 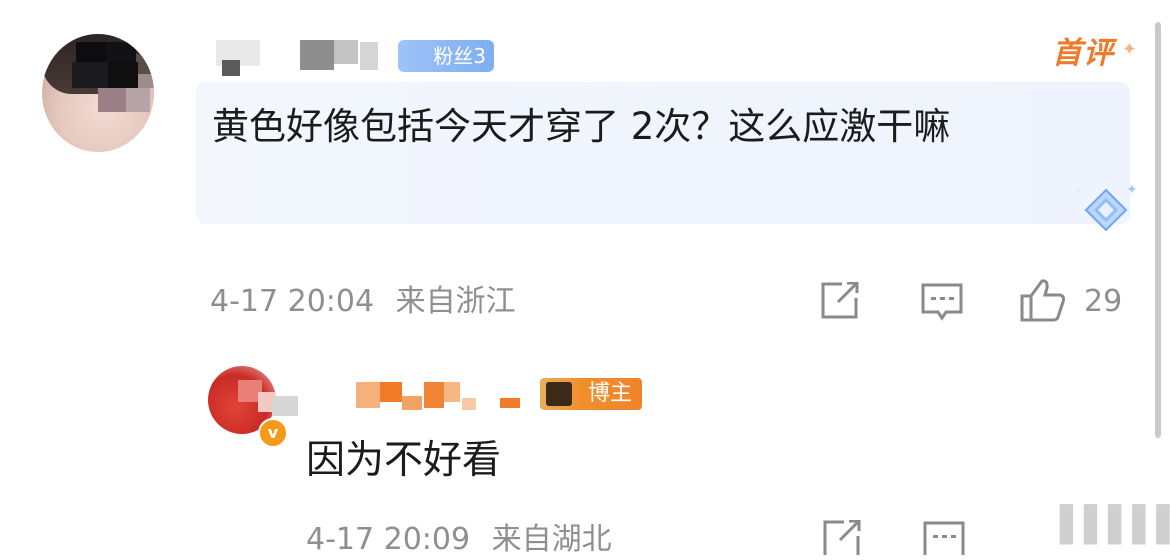 I want to click on reply-text: 因为不好看, so click(x=404, y=460).